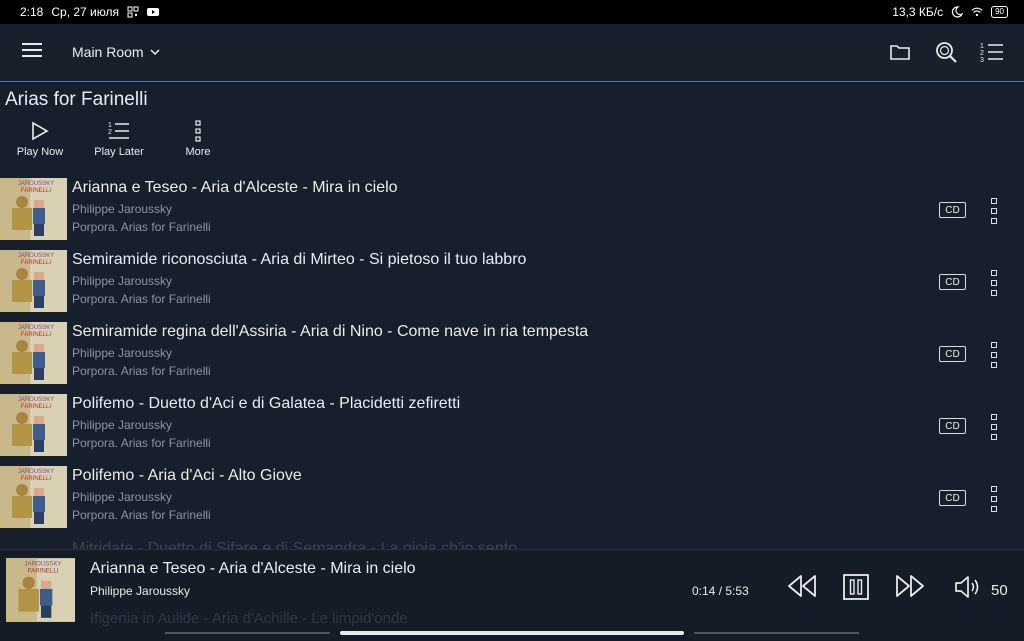 Image resolution: width=1024 pixels, height=641 pixels. I want to click on play-icon, so click(40, 131).